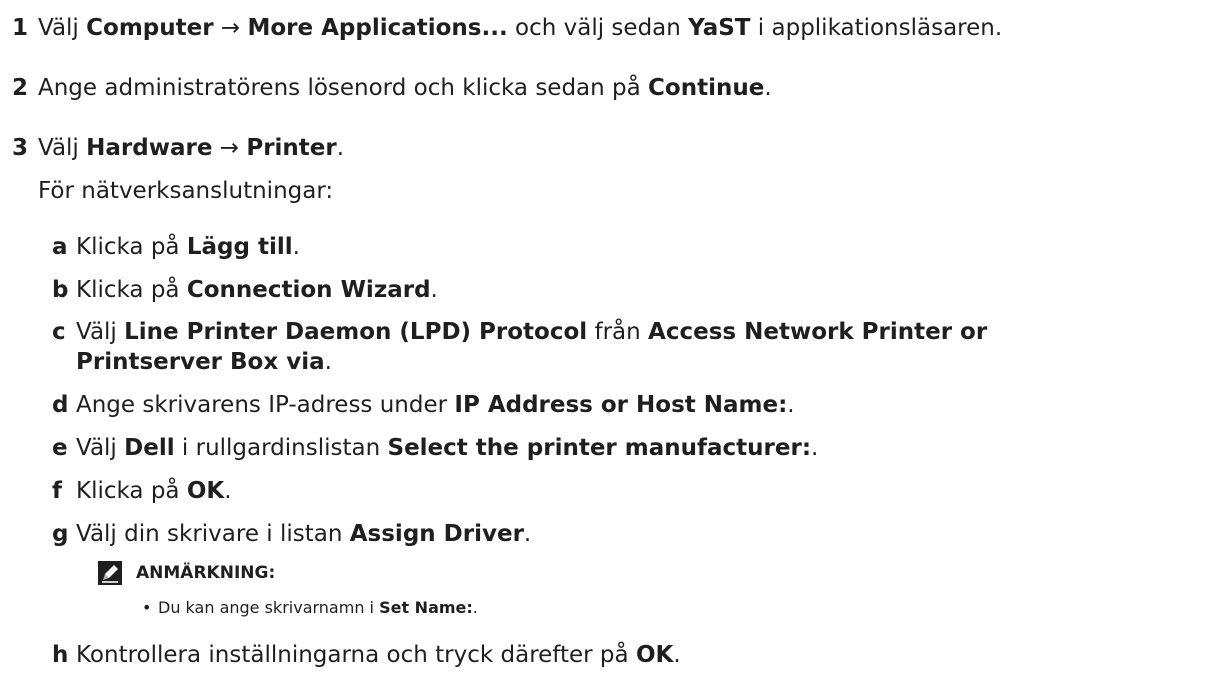 The width and height of the screenshot is (1213, 698). What do you see at coordinates (20, 28) in the screenshot?
I see `step-number: 1` at bounding box center [20, 28].